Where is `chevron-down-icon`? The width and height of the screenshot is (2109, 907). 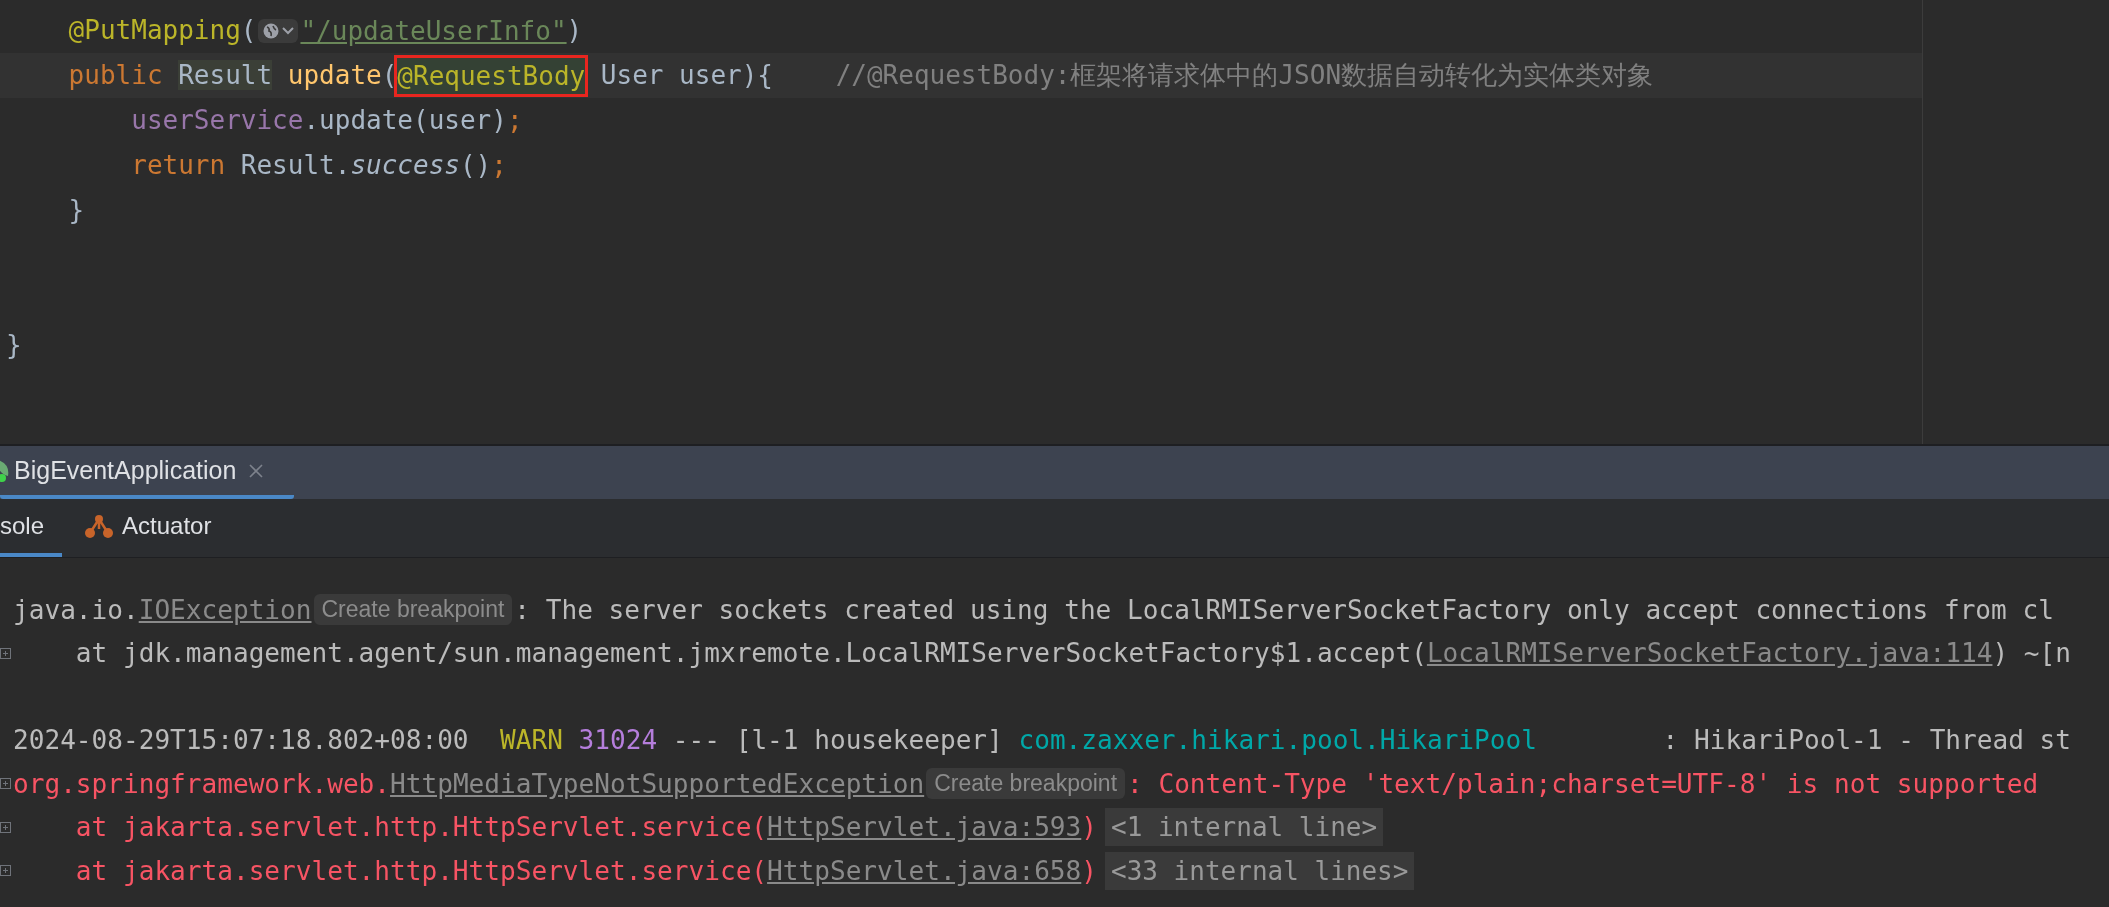
chevron-down-icon is located at coordinates (288, 30).